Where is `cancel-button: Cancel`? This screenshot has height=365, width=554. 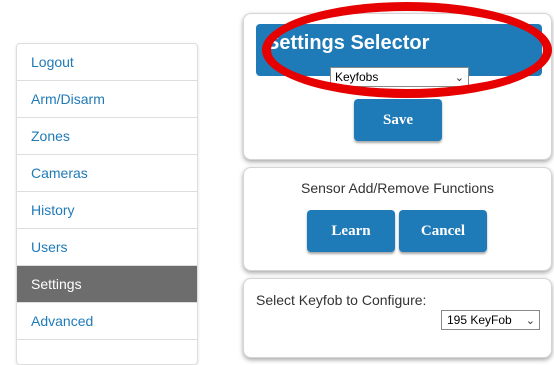 cancel-button: Cancel is located at coordinates (443, 231).